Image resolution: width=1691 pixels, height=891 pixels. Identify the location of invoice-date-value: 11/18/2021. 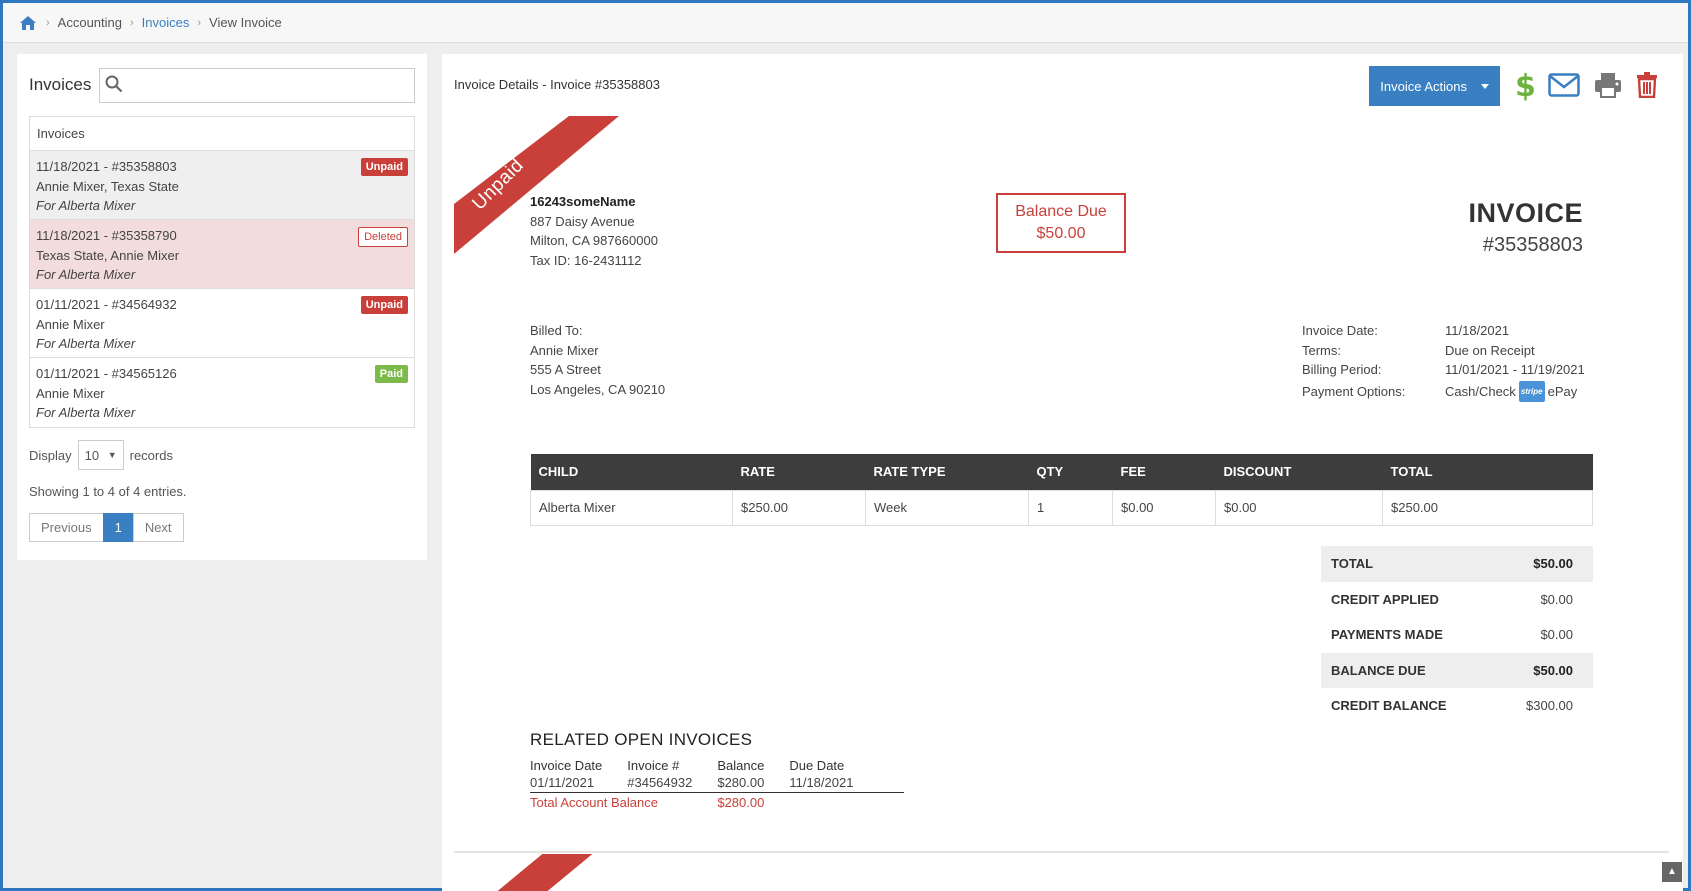
(1477, 330).